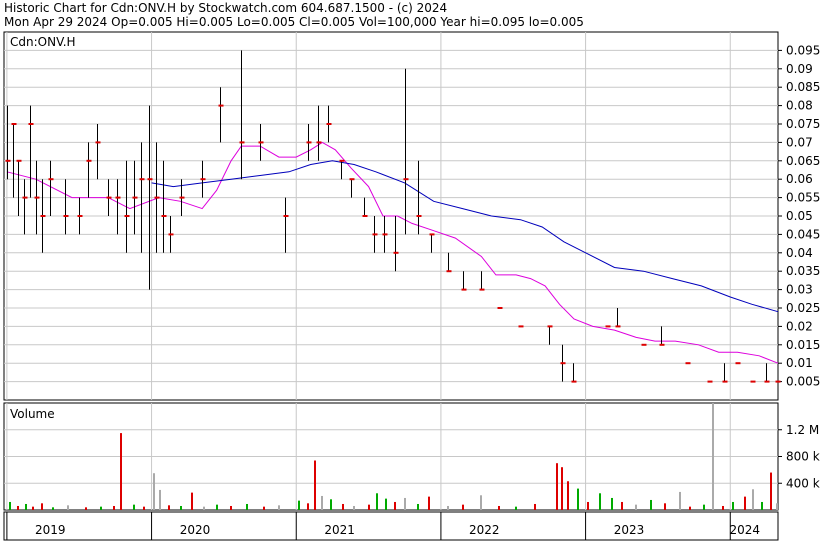  I want to click on year-label: 2024, so click(744, 530).